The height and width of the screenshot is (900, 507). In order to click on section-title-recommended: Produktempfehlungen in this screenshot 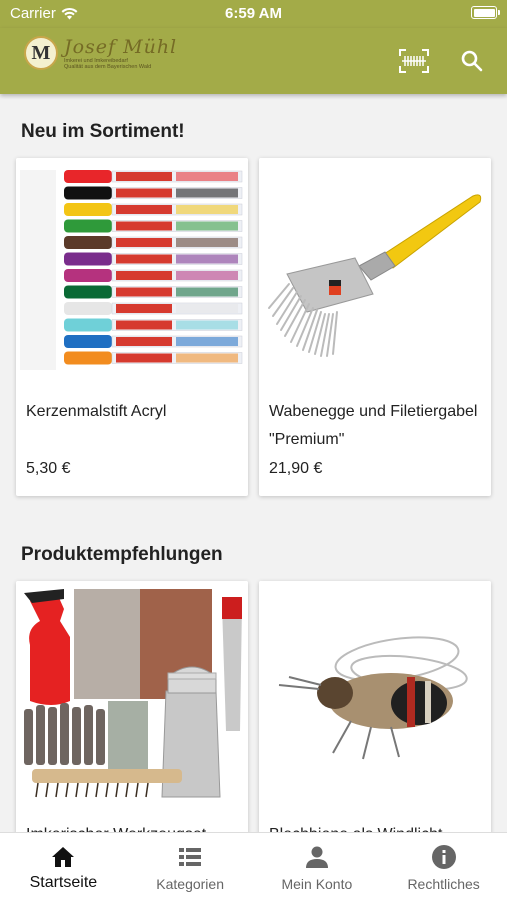, I will do `click(122, 554)`.